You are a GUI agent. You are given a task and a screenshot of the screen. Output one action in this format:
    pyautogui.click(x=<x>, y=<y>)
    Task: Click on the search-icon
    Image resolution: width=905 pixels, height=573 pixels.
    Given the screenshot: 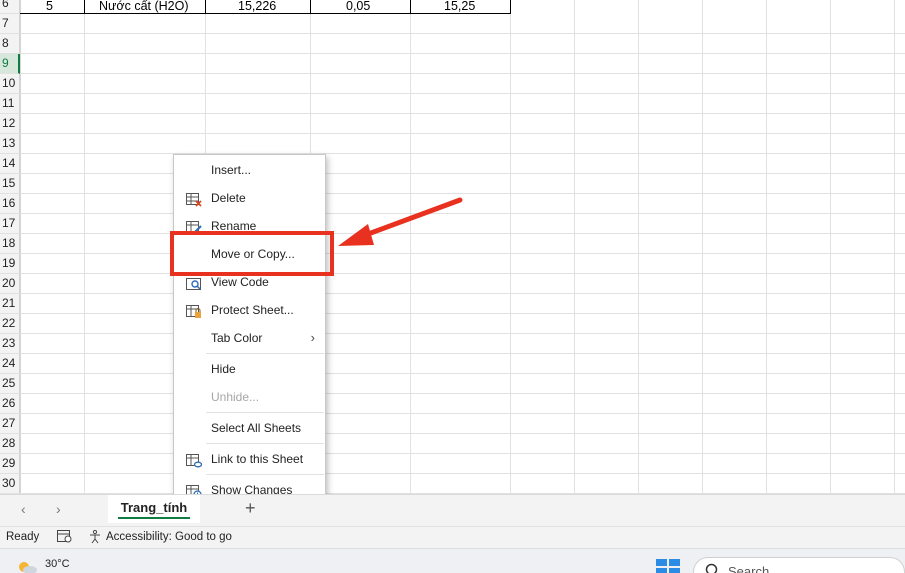 What is the action you would take?
    pyautogui.click(x=713, y=568)
    